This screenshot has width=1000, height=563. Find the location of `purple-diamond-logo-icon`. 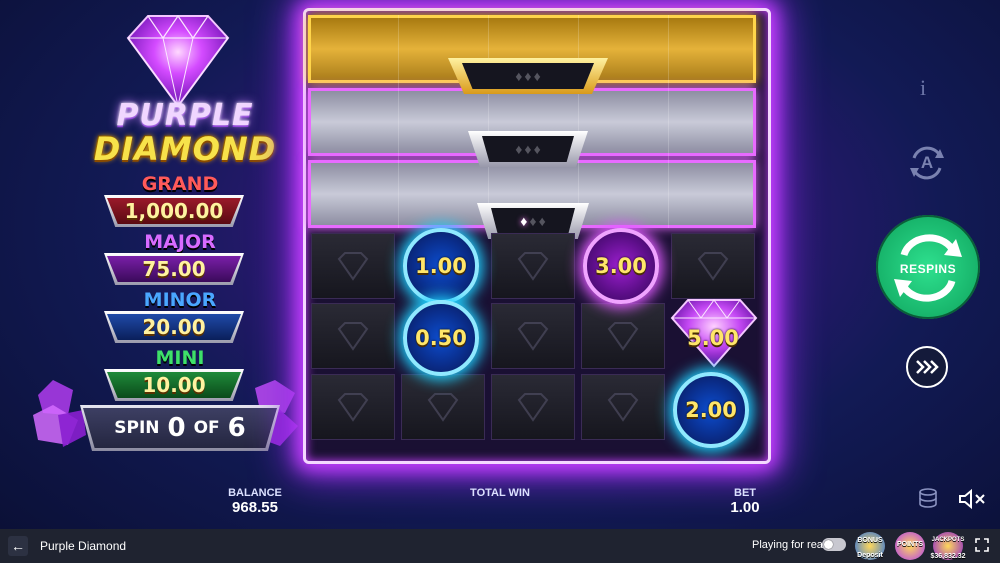

purple-diamond-logo-icon is located at coordinates (178, 61).